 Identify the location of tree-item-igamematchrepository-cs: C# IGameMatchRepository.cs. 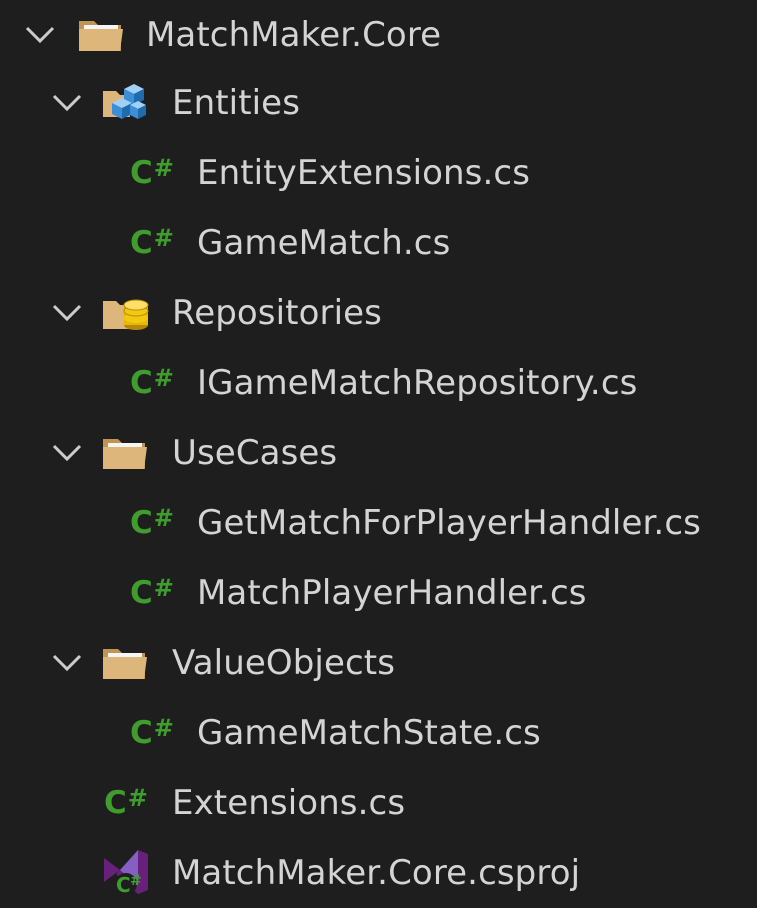
(378, 383).